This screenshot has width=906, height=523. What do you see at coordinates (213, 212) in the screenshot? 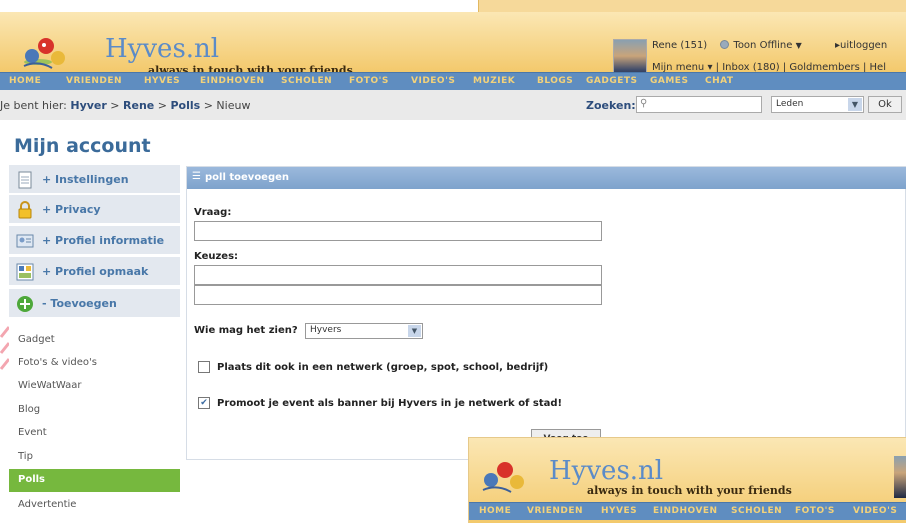
I see `question-label: Vraag:` at bounding box center [213, 212].